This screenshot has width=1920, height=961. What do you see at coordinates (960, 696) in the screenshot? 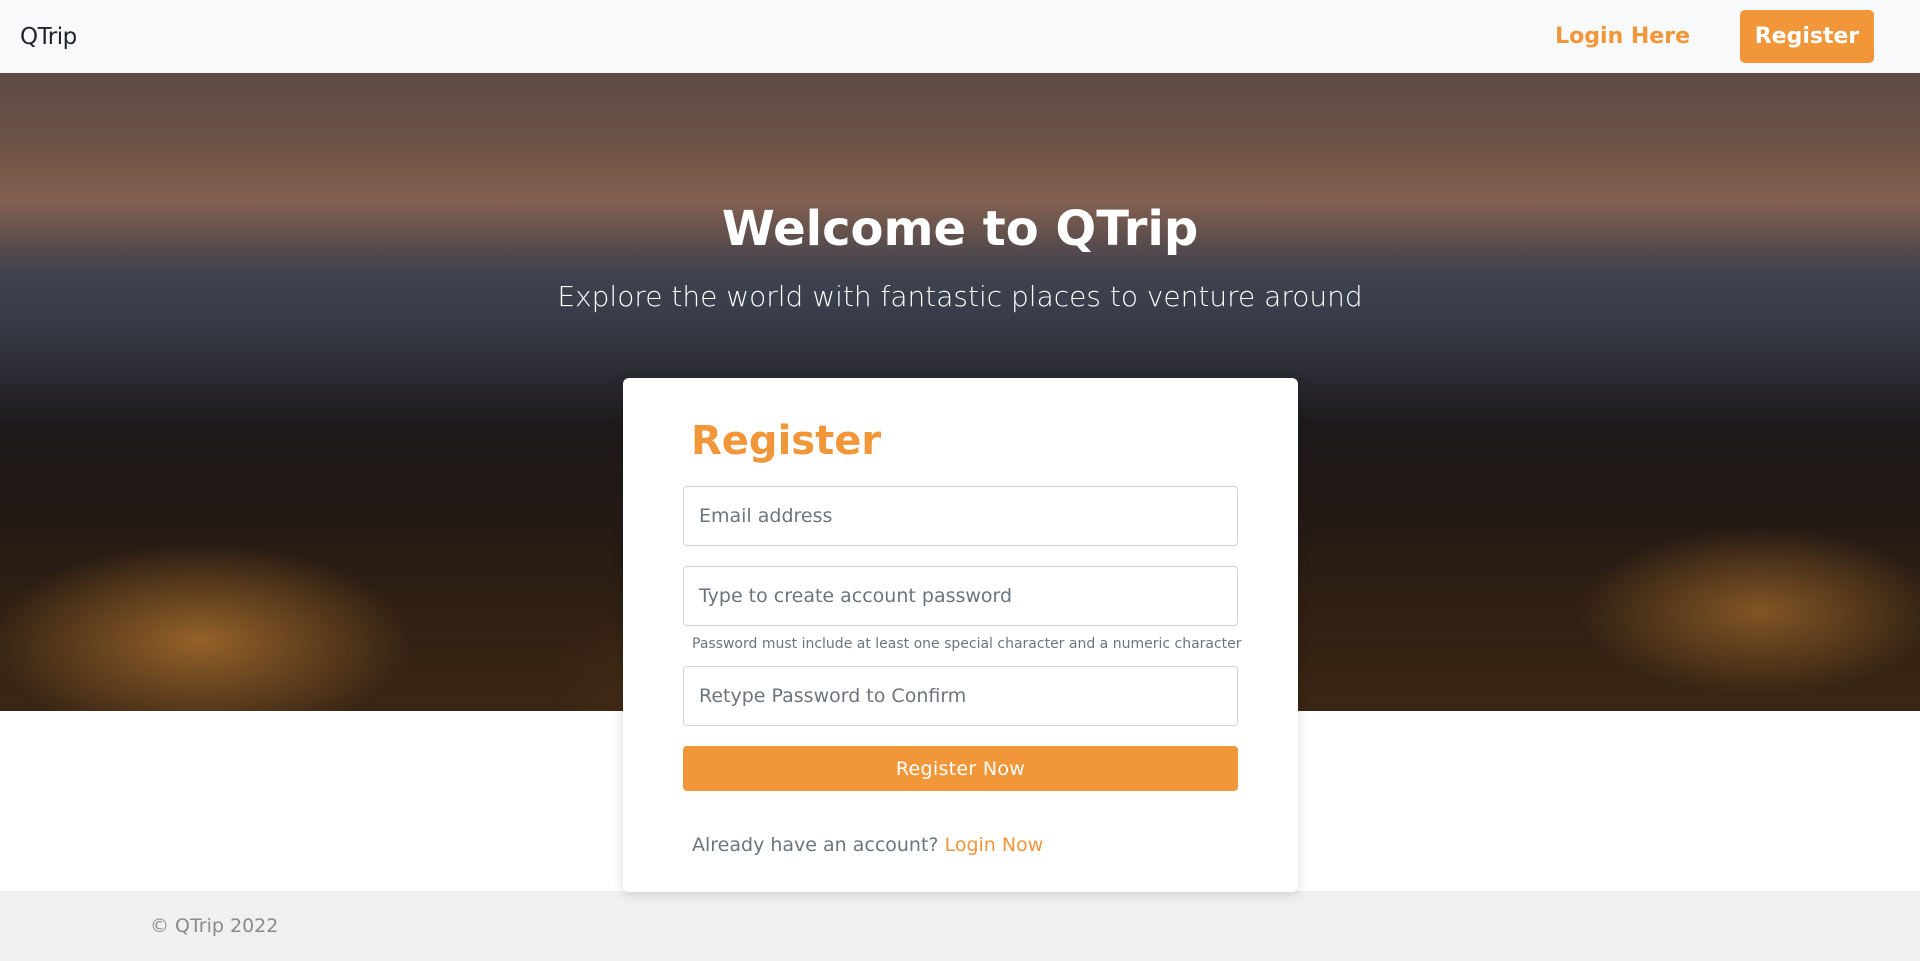
I see `confirm-password-input` at bounding box center [960, 696].